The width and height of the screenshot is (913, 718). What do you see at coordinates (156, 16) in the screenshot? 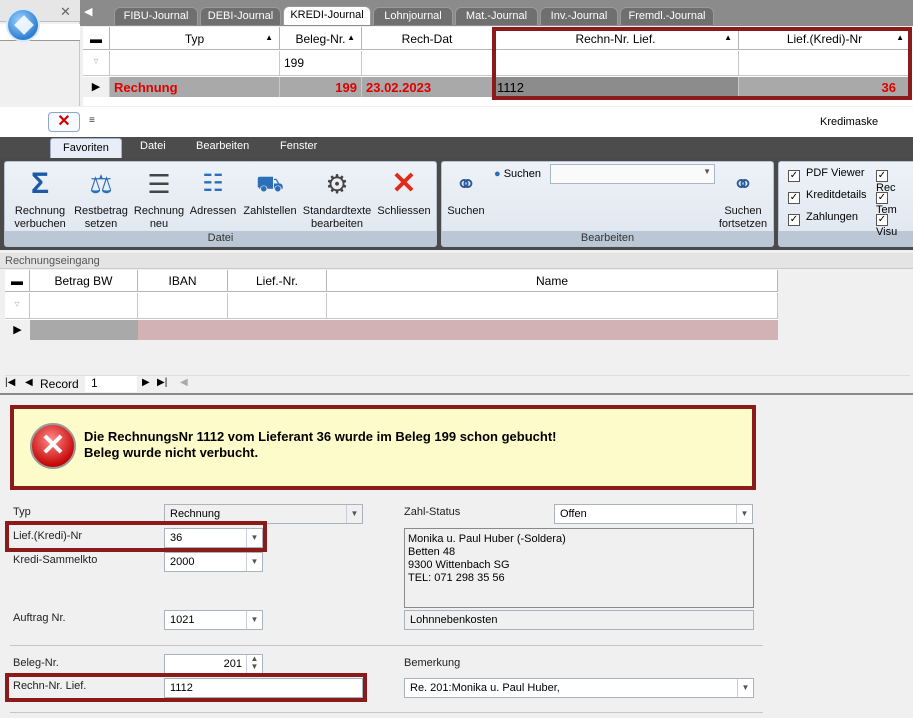
I see `tab-fibu-journal: FIBU-Journal` at bounding box center [156, 16].